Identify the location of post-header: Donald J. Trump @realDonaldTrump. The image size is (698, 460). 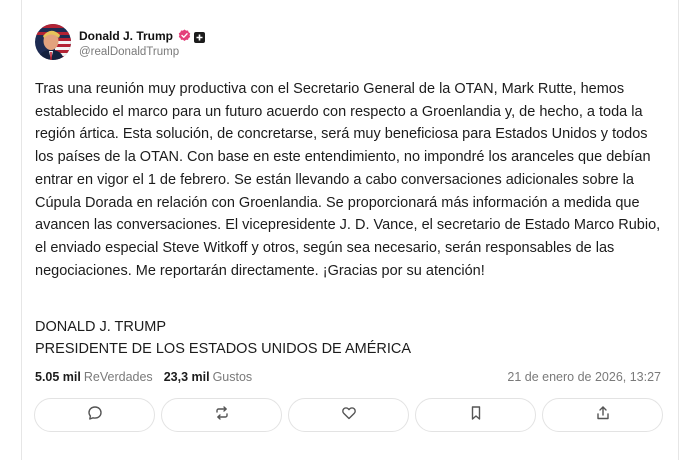
(120, 42).